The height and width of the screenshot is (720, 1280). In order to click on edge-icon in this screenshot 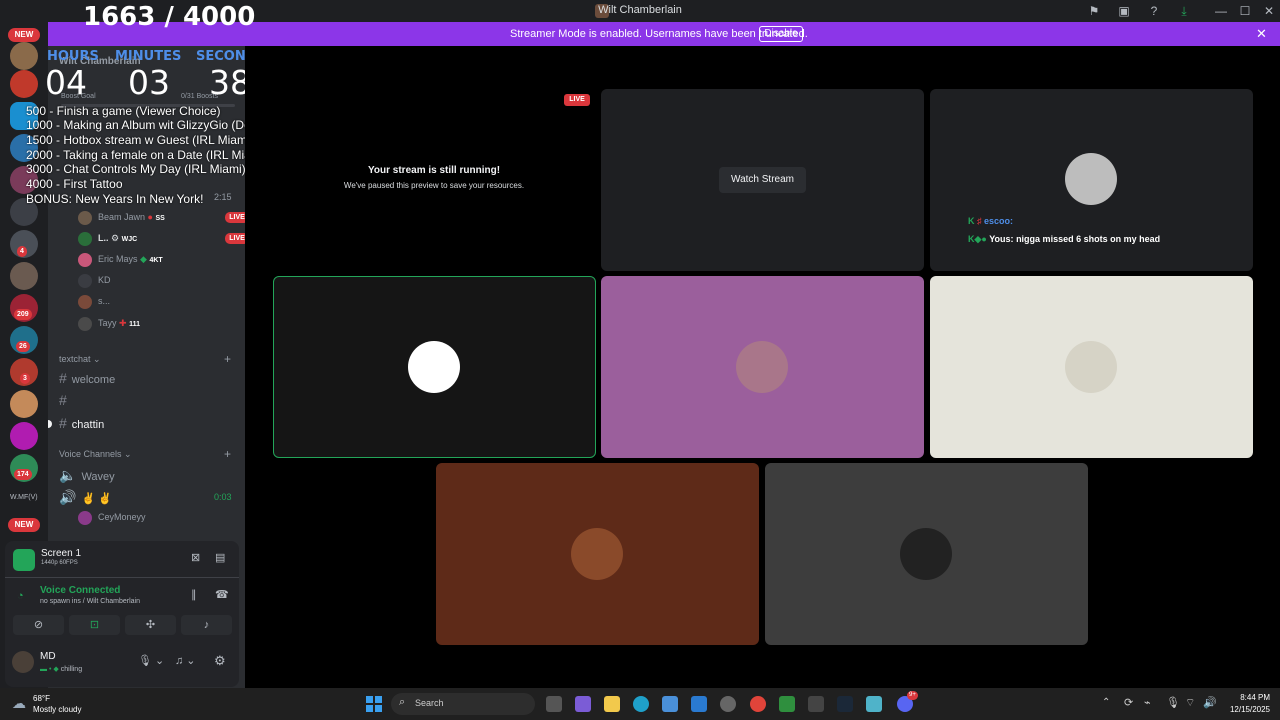, I will do `click(641, 704)`.